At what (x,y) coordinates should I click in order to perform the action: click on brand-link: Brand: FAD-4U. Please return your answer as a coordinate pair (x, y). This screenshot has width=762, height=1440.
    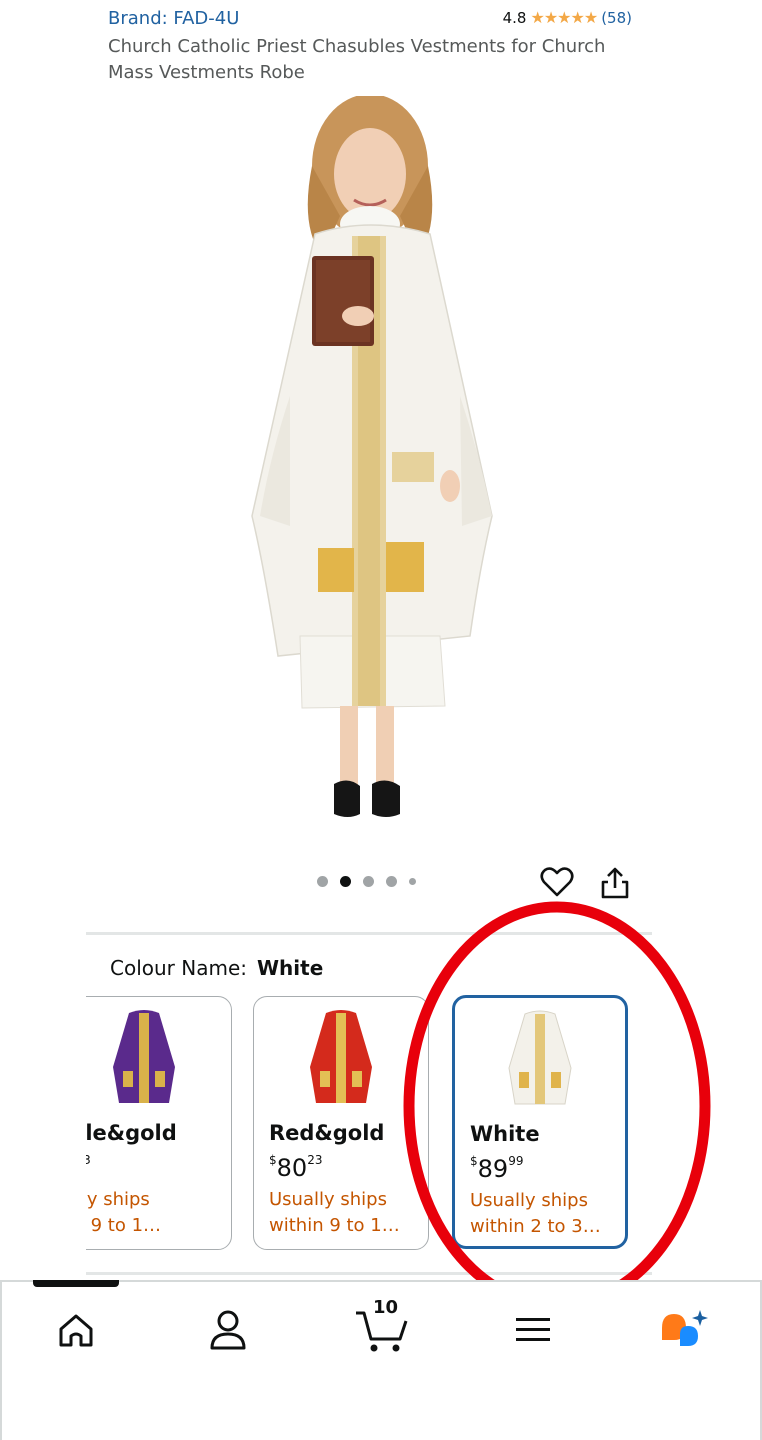
    Looking at the image, I should click on (173, 18).